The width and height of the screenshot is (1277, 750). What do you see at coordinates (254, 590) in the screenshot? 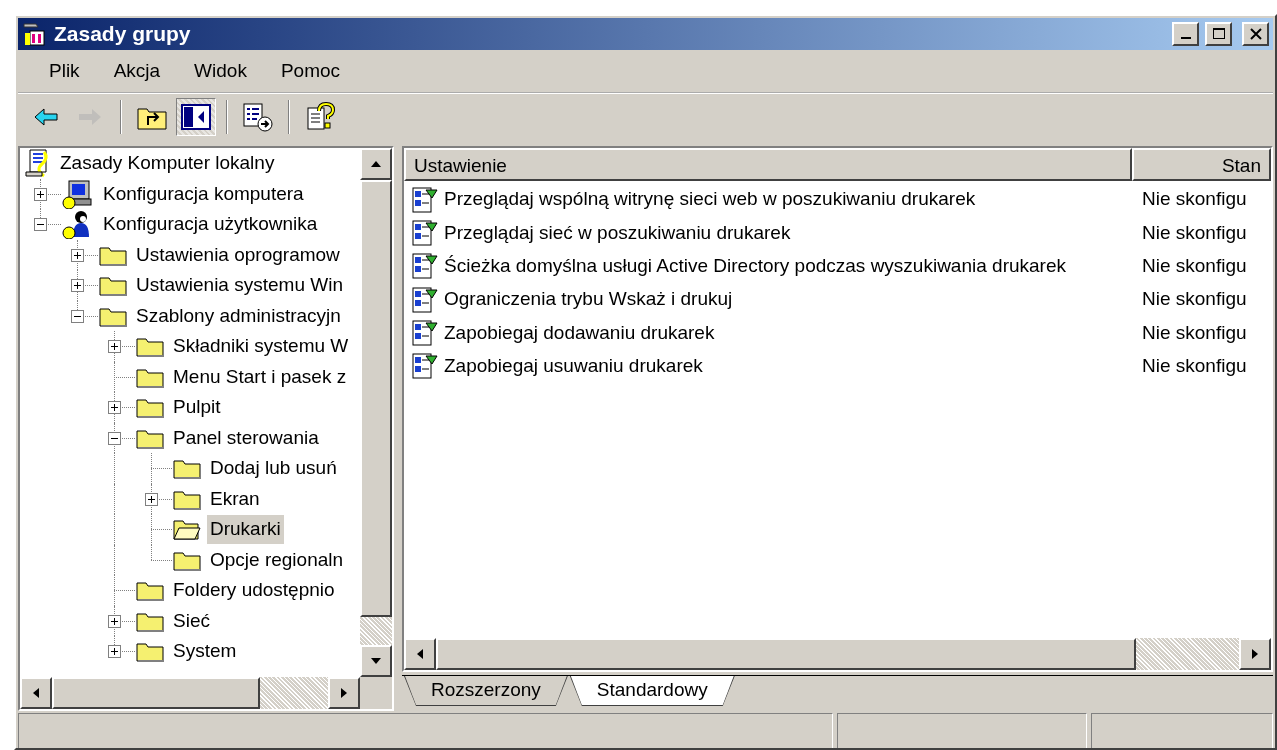
I see `tree-item: Foldery udostępnio` at bounding box center [254, 590].